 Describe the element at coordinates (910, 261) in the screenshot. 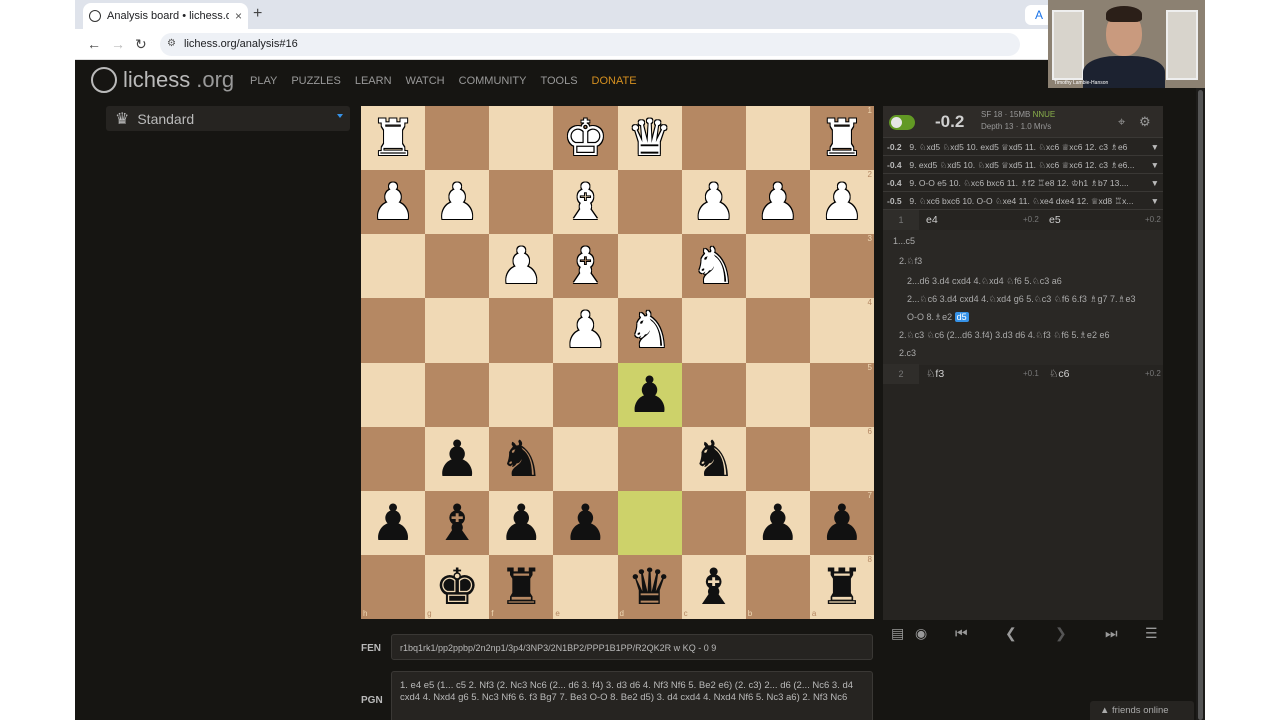

I see `variation-line: 2.♘f3` at that location.